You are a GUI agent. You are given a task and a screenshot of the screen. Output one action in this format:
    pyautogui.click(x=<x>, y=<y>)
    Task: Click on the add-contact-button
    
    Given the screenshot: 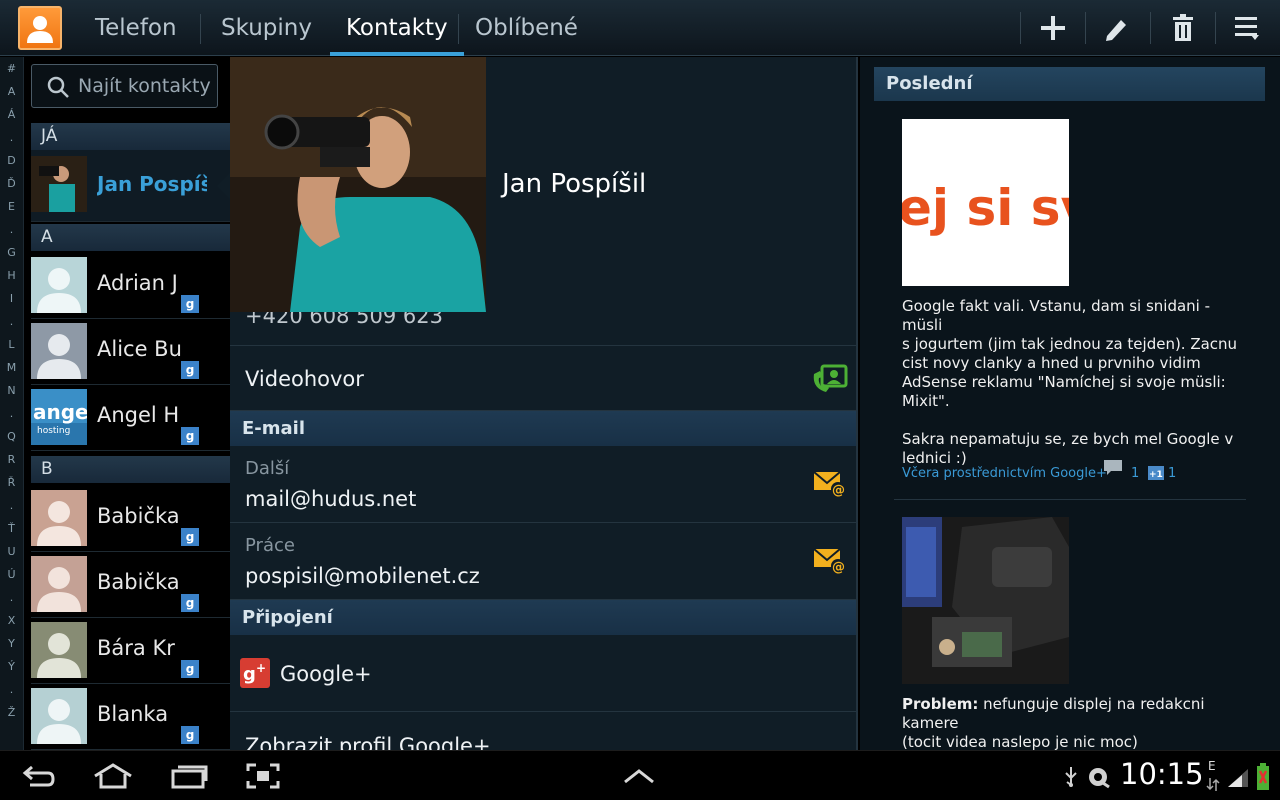 What is the action you would take?
    pyautogui.click(x=1053, y=28)
    